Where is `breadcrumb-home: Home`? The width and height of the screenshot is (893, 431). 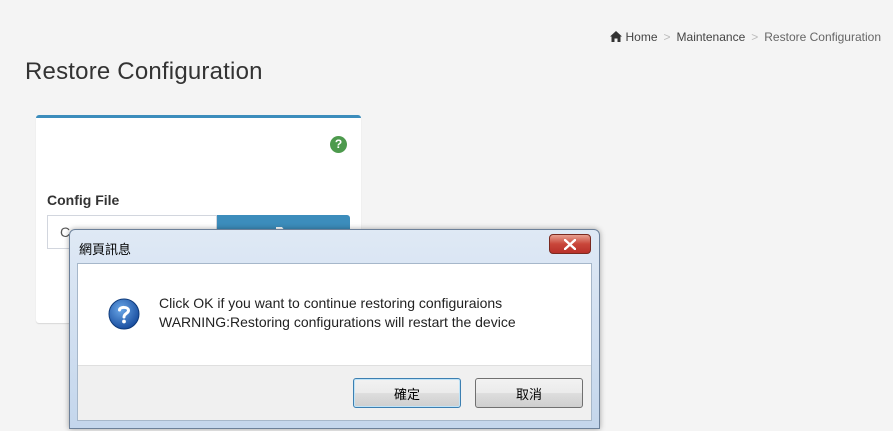 breadcrumb-home: Home is located at coordinates (634, 37).